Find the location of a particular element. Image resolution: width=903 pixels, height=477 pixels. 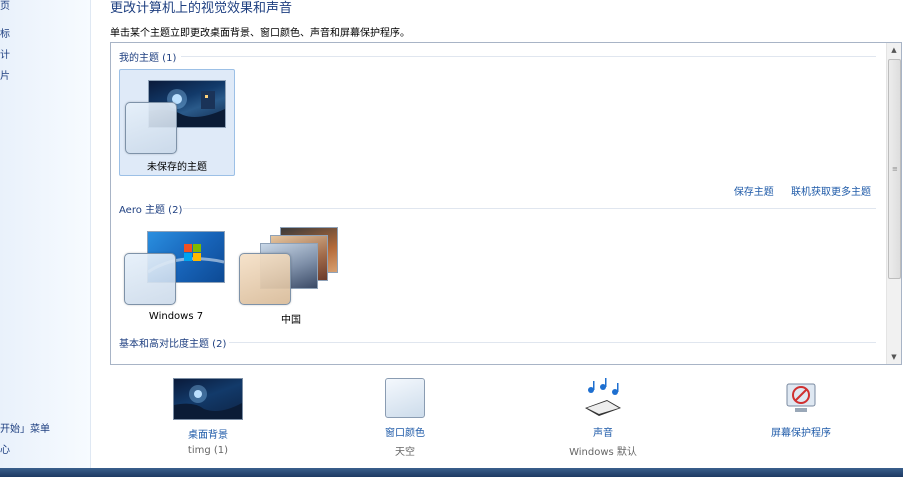

desktop-background-value: timg (1) is located at coordinates (208, 450).